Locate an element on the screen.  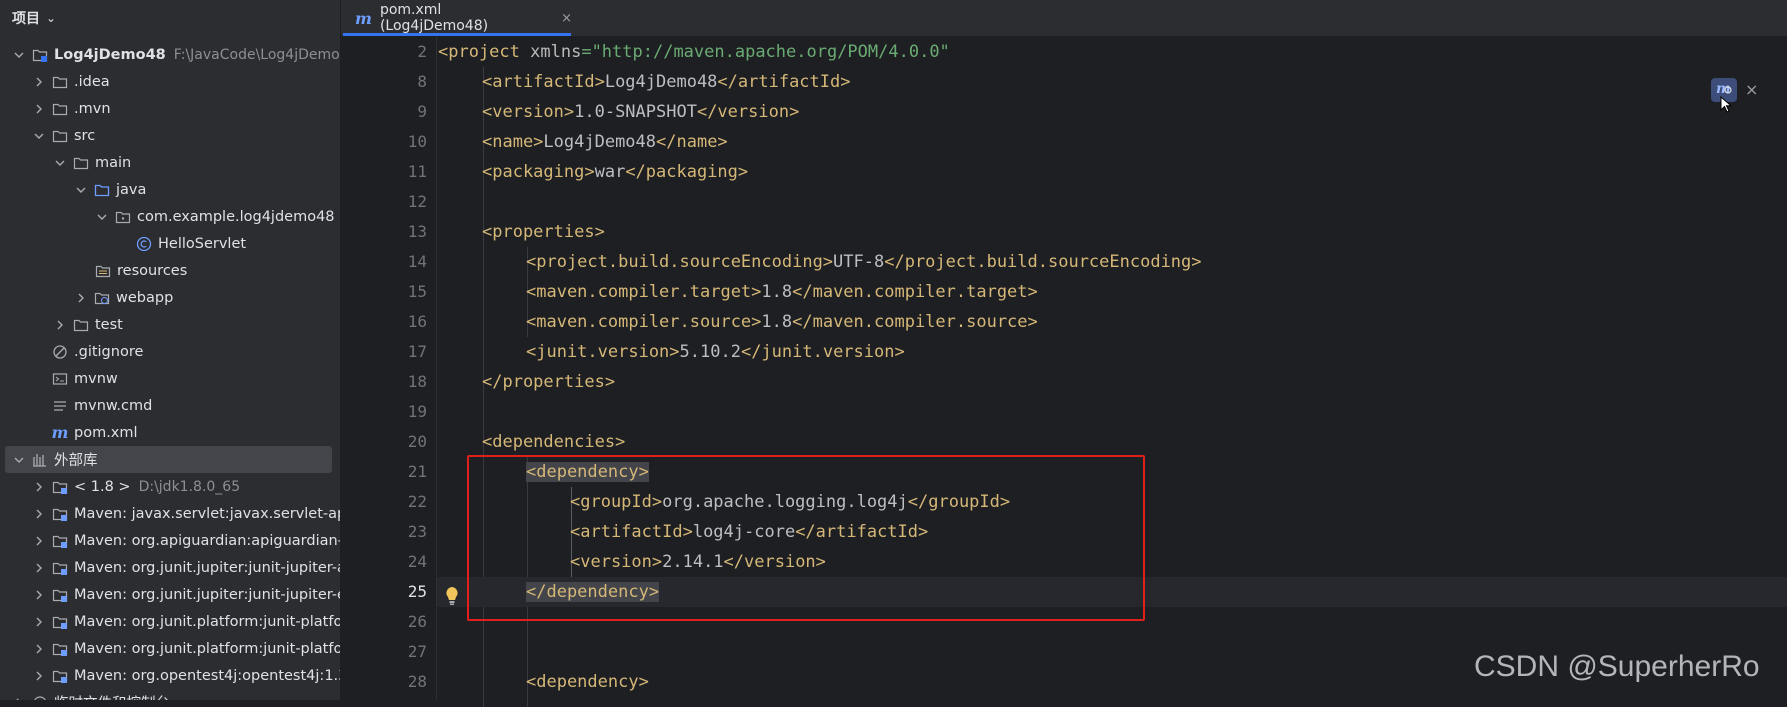
line-number: 28 is located at coordinates (417, 681).